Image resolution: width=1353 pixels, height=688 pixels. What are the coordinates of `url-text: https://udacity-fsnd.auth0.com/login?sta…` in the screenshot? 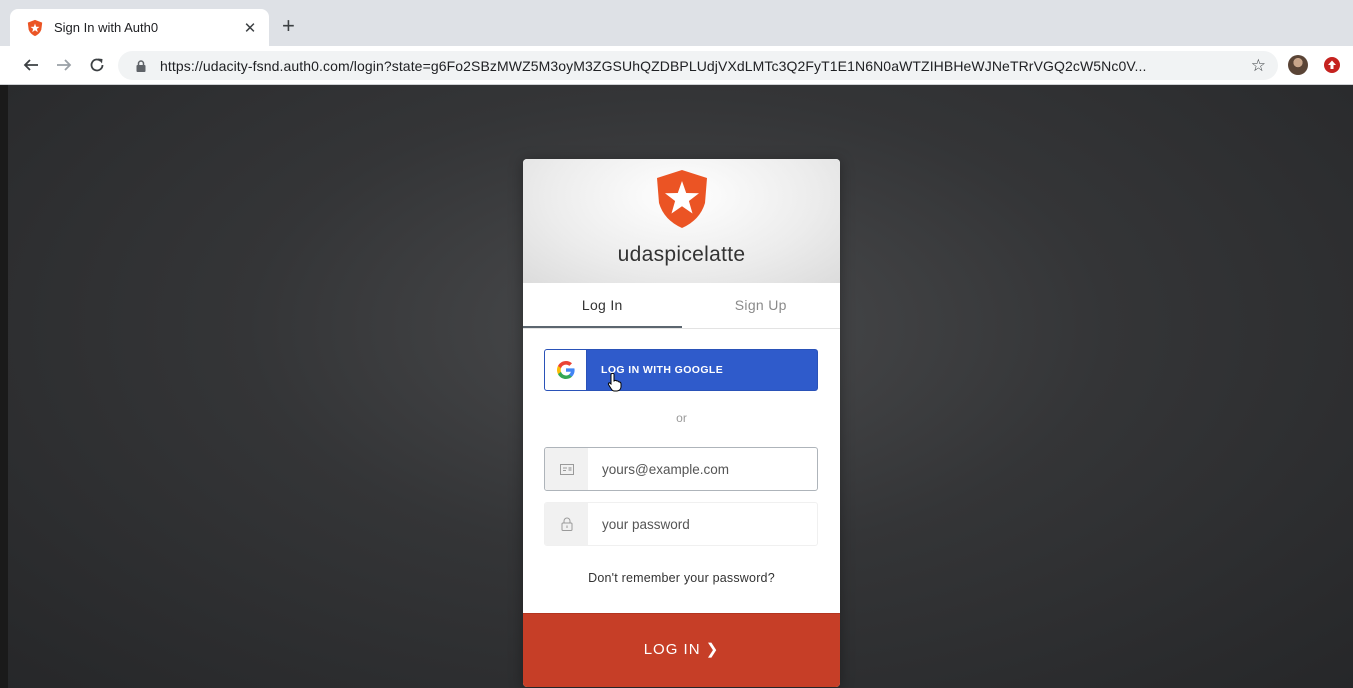 It's located at (700, 66).